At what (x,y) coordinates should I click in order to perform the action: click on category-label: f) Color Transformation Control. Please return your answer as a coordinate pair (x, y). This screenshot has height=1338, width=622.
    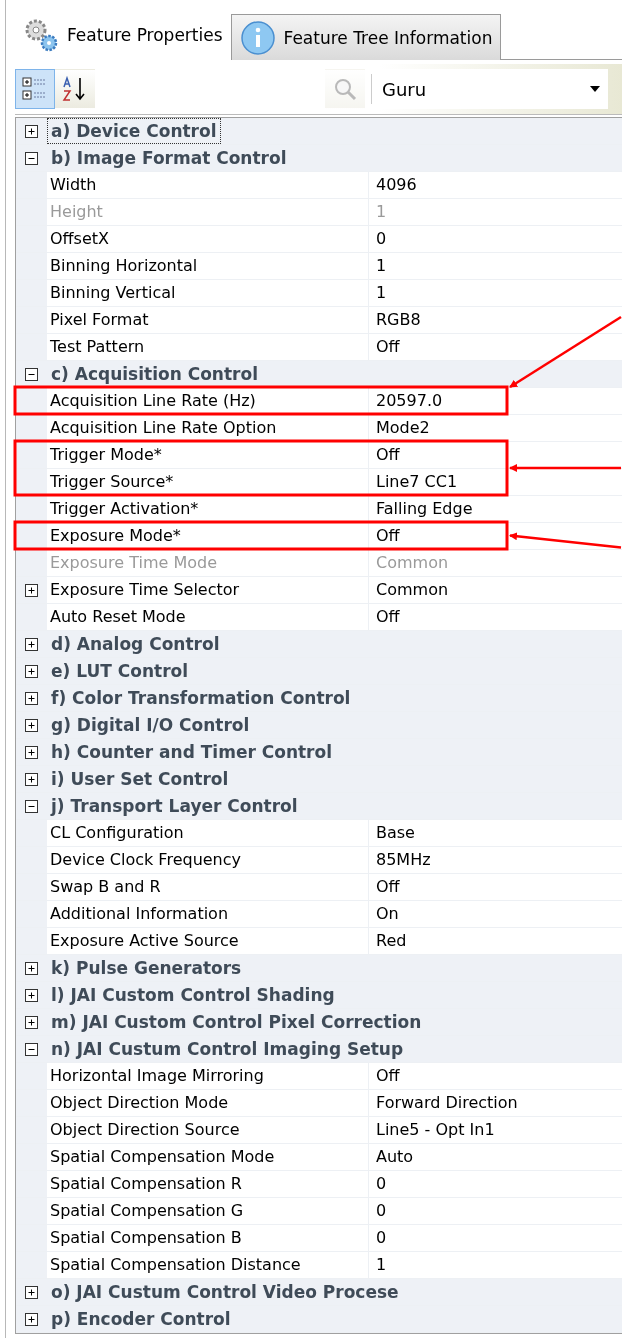
    Looking at the image, I should click on (201, 698).